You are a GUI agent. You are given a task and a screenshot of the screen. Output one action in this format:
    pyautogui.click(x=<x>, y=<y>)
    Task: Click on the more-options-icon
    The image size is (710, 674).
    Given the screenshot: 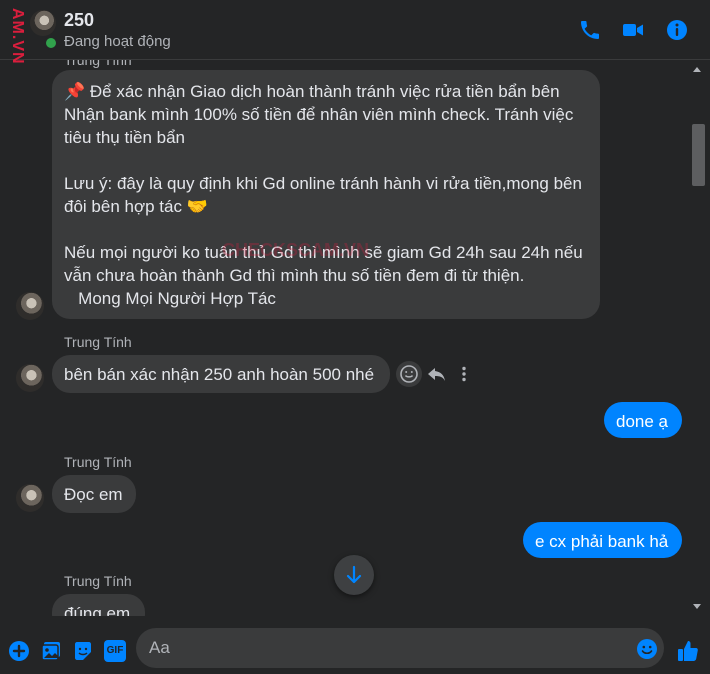 What is the action you would take?
    pyautogui.click(x=464, y=374)
    